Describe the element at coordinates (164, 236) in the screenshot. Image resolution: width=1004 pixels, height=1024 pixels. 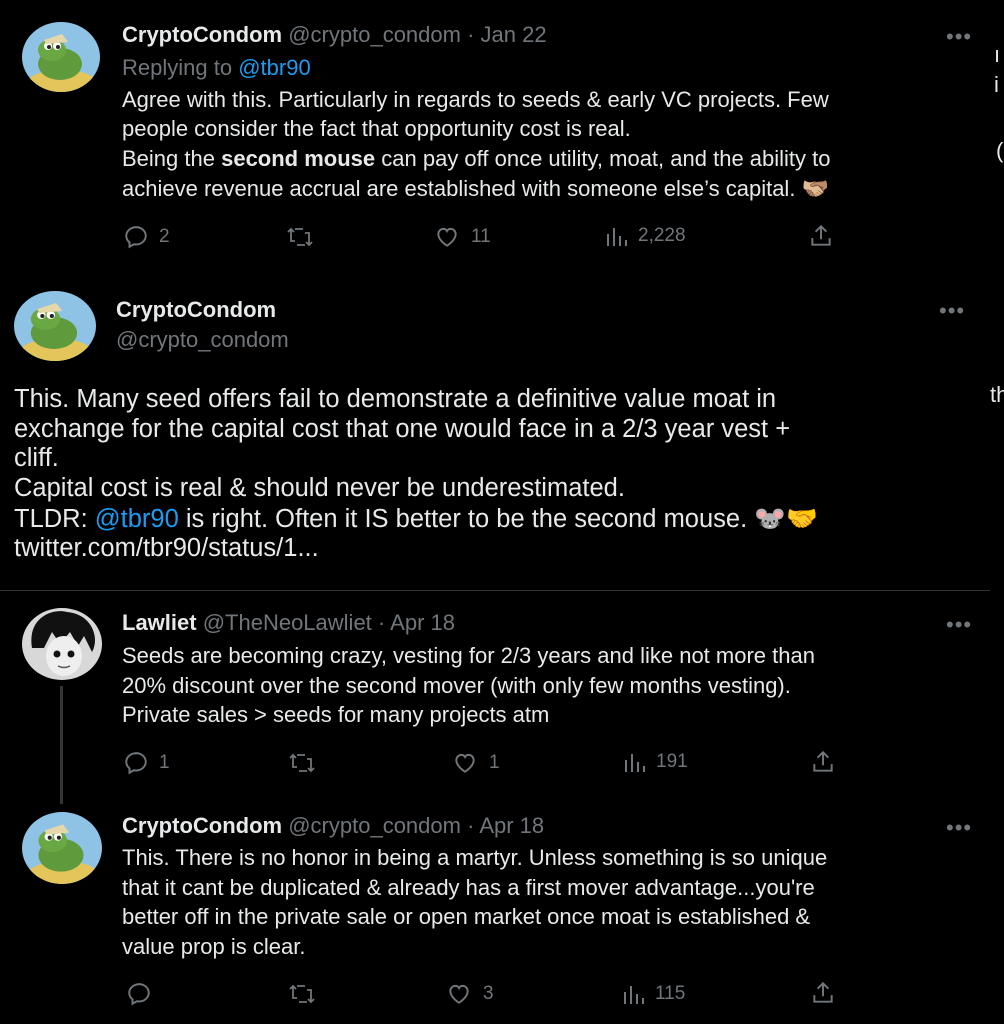
I see `reply-count: 2` at that location.